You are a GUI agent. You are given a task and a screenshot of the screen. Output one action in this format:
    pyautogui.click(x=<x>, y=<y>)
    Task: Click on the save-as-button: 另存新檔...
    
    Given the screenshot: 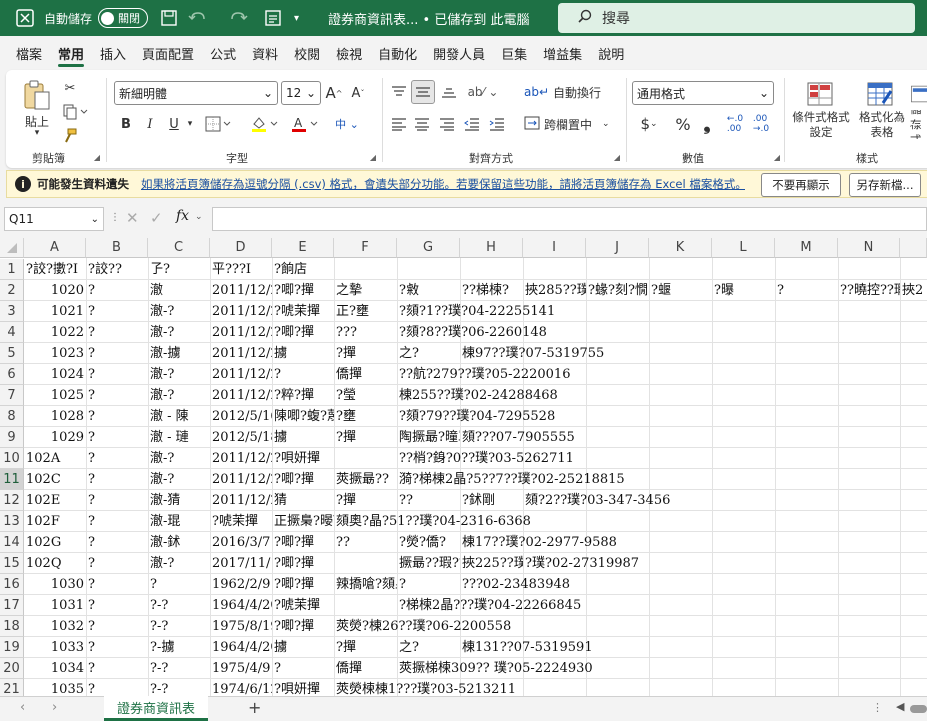 What is the action you would take?
    pyautogui.click(x=885, y=185)
    